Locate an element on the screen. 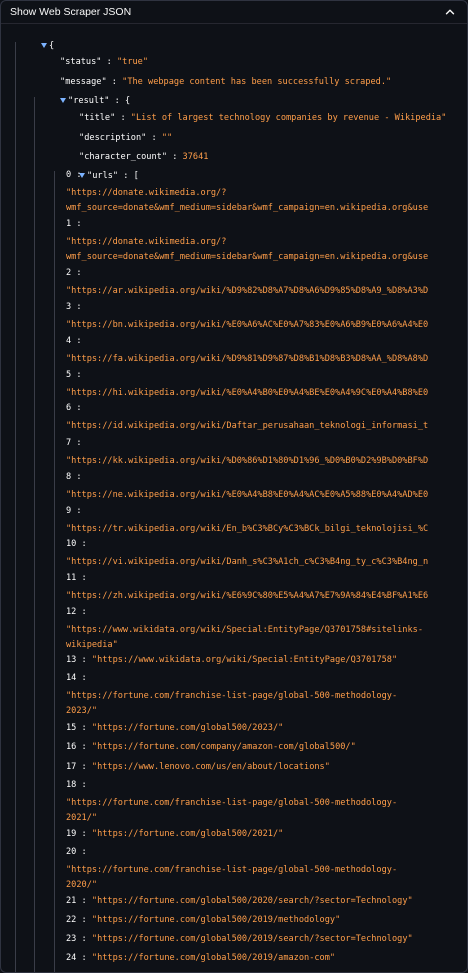 This screenshot has height=973, width=468. url-index: 22 is located at coordinates (71, 920).